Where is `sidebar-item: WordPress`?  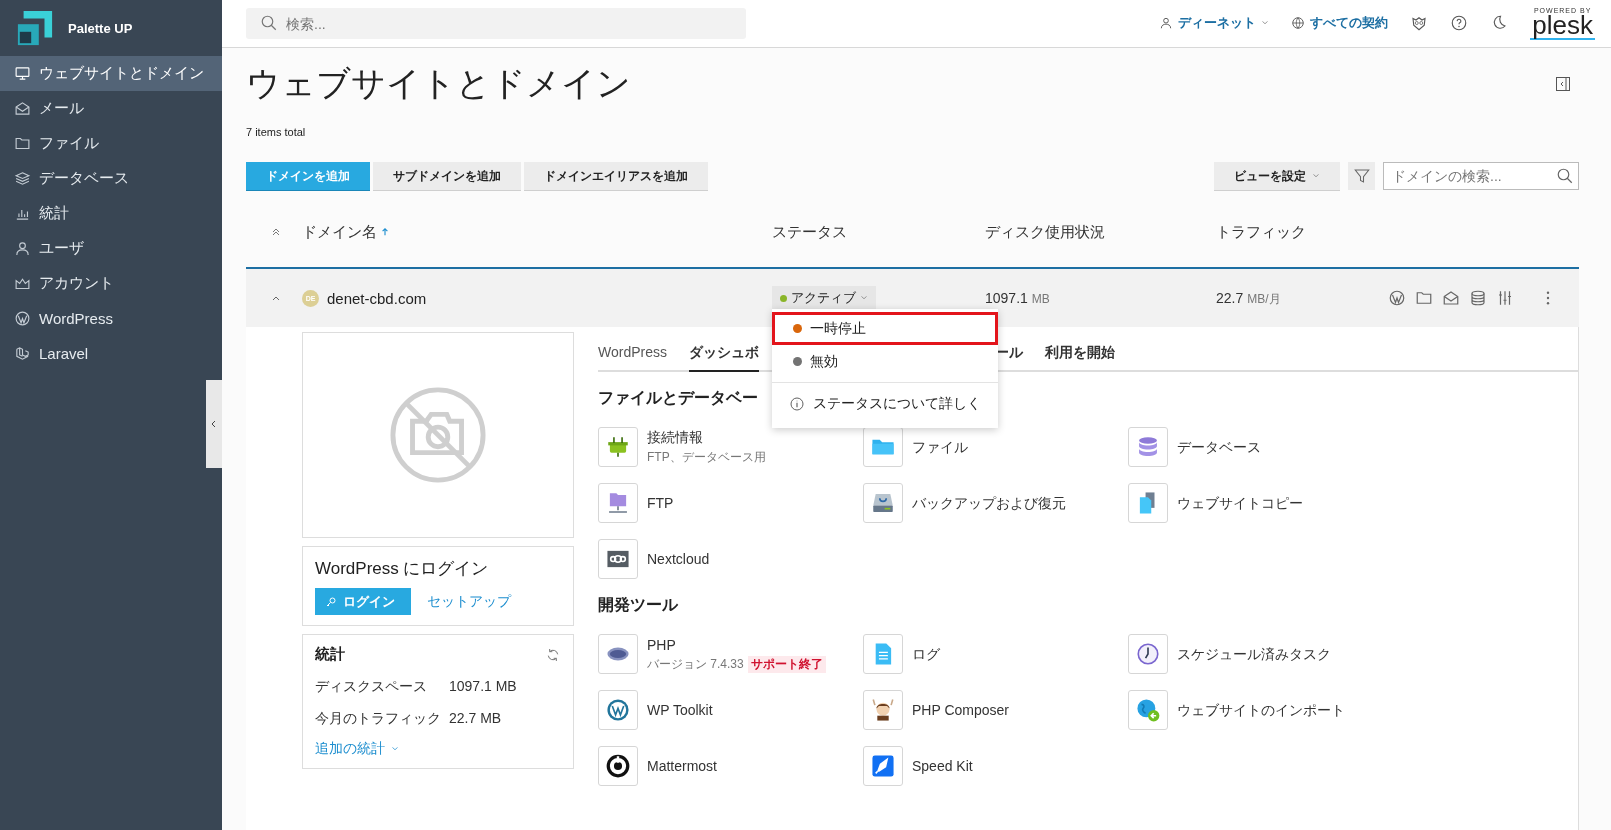 sidebar-item: WordPress is located at coordinates (111, 318).